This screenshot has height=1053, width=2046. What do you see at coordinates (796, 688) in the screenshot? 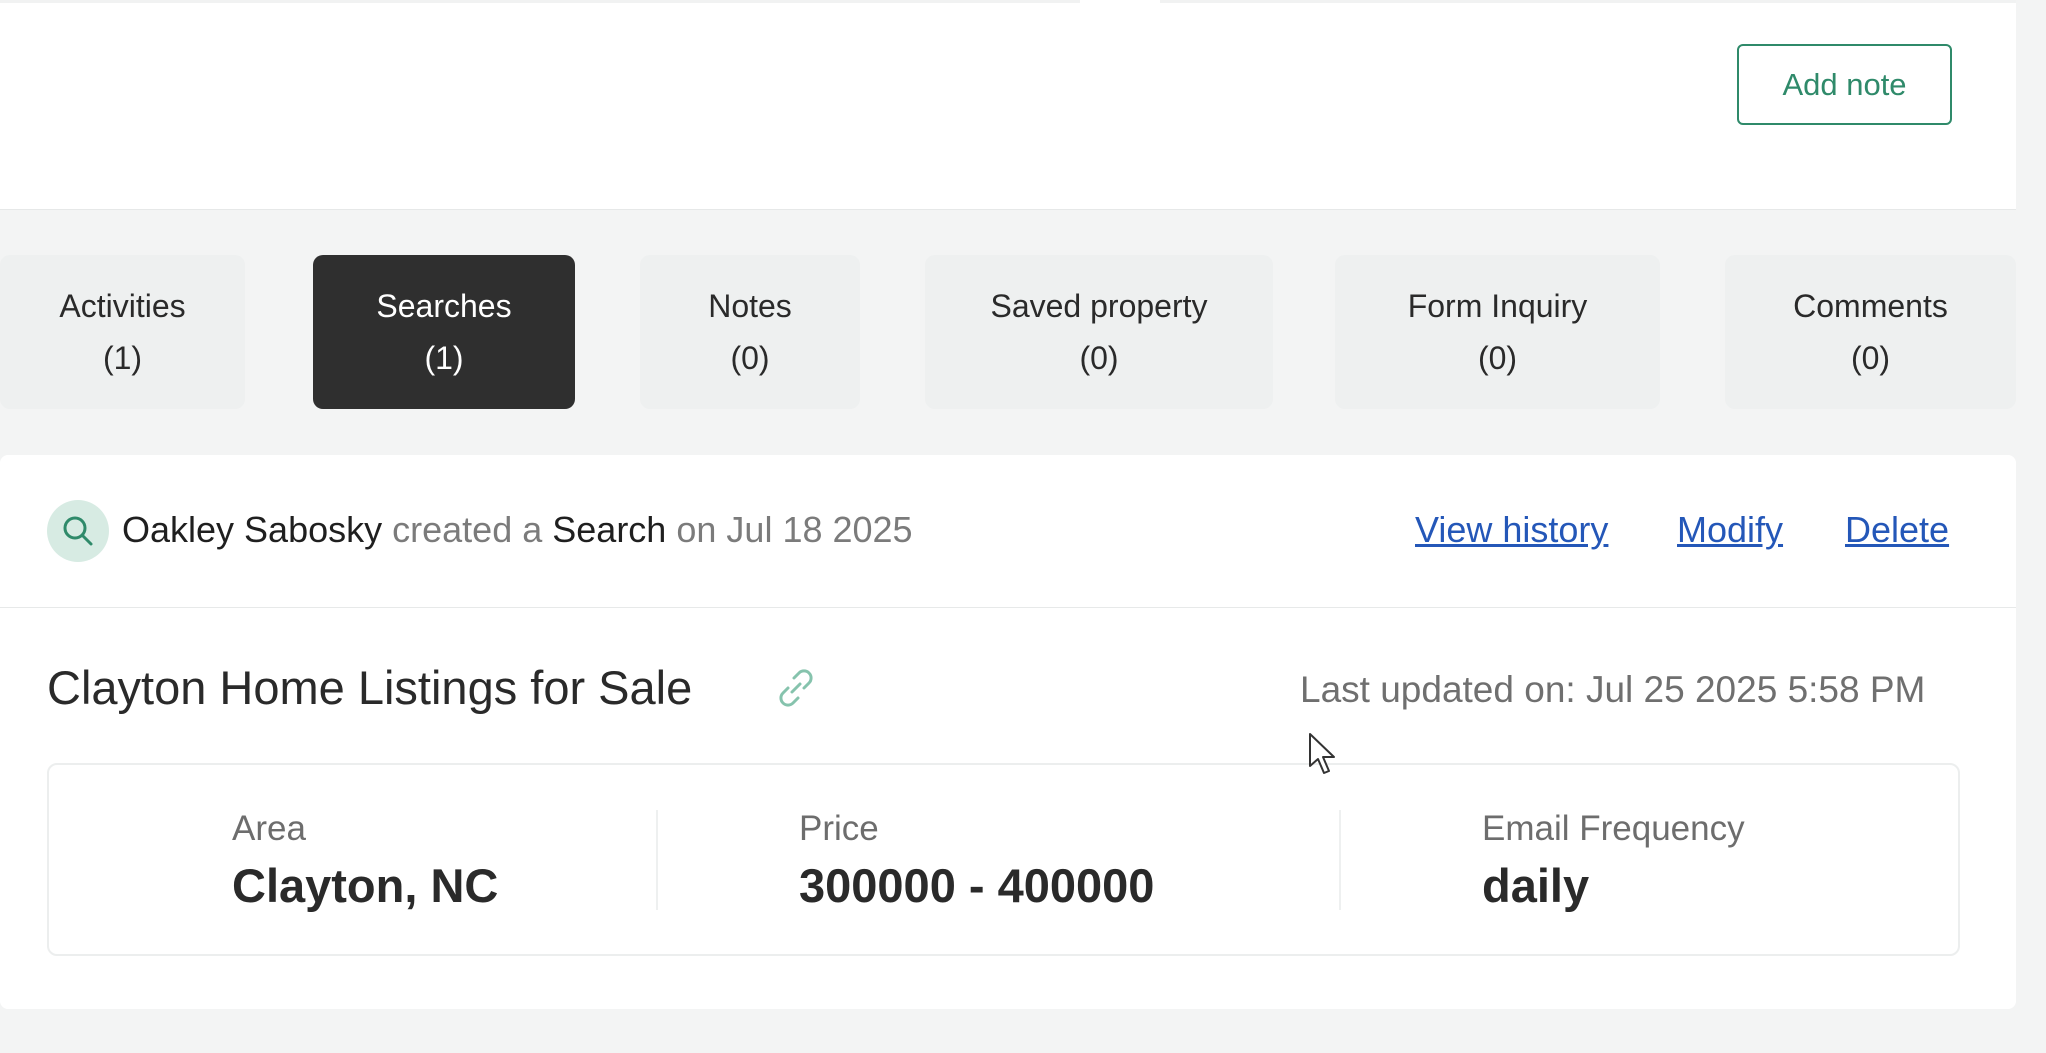
I see `link-icon` at bounding box center [796, 688].